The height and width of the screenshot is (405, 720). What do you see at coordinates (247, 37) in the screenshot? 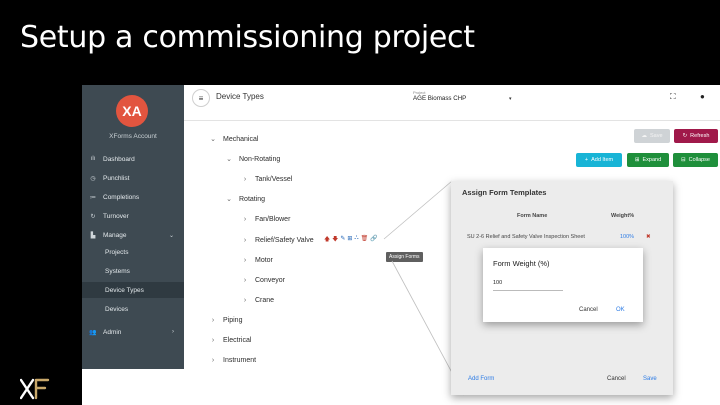
I see `slide-title: Setup a commissioning project` at bounding box center [247, 37].